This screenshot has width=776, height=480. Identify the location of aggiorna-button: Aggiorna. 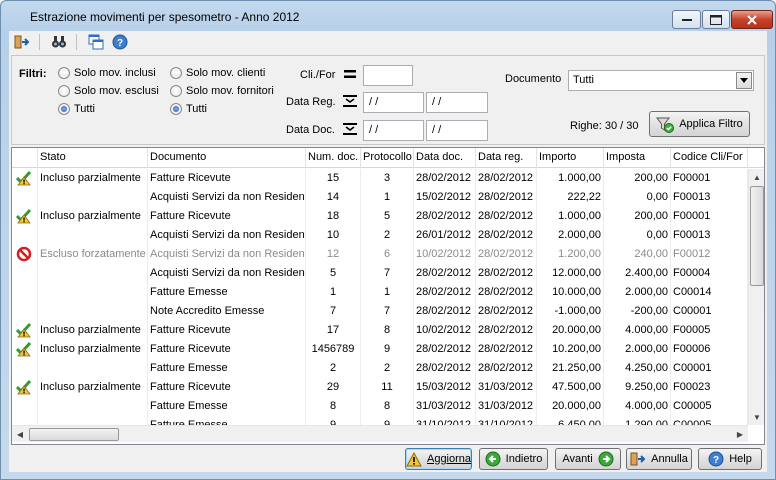
(438, 459).